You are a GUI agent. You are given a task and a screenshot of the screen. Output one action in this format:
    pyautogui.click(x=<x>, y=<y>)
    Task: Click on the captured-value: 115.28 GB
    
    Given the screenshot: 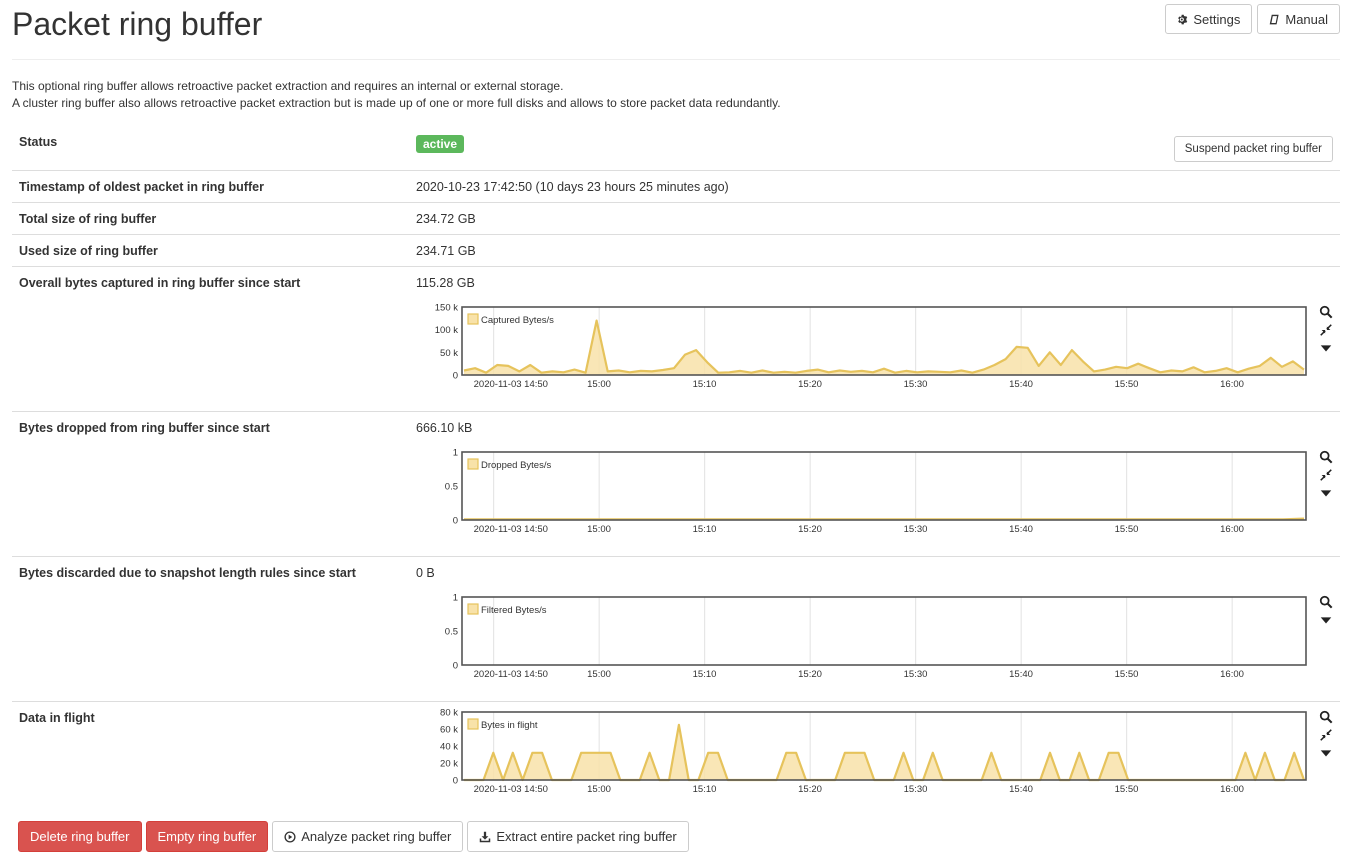 What is the action you would take?
    pyautogui.click(x=445, y=283)
    